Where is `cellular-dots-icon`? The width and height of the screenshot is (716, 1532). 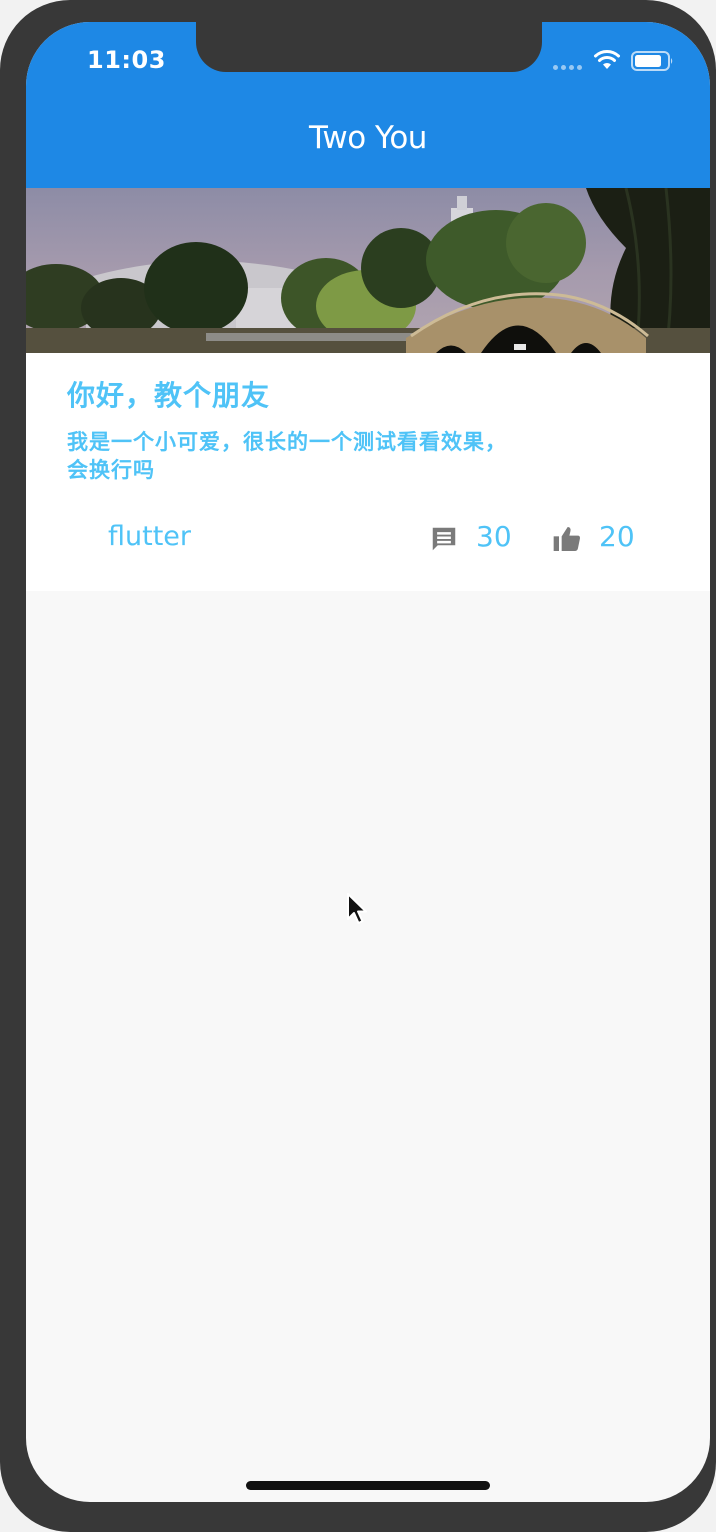
cellular-dots-icon is located at coordinates (568, 68).